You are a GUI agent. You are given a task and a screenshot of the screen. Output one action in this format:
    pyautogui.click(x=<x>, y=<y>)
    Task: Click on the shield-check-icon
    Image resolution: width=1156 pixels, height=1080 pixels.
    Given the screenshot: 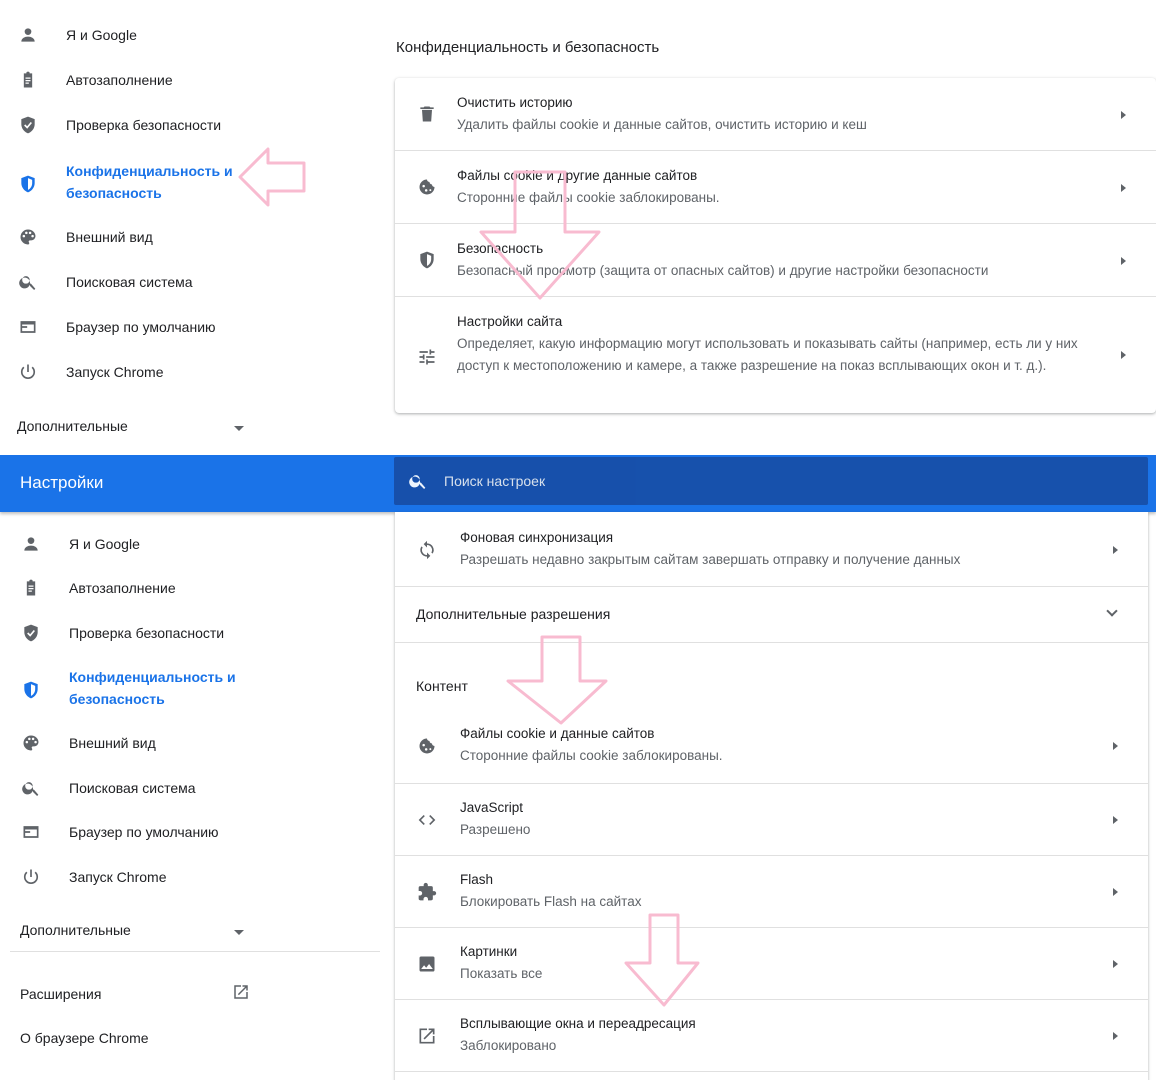 What is the action you would take?
    pyautogui.click(x=28, y=125)
    